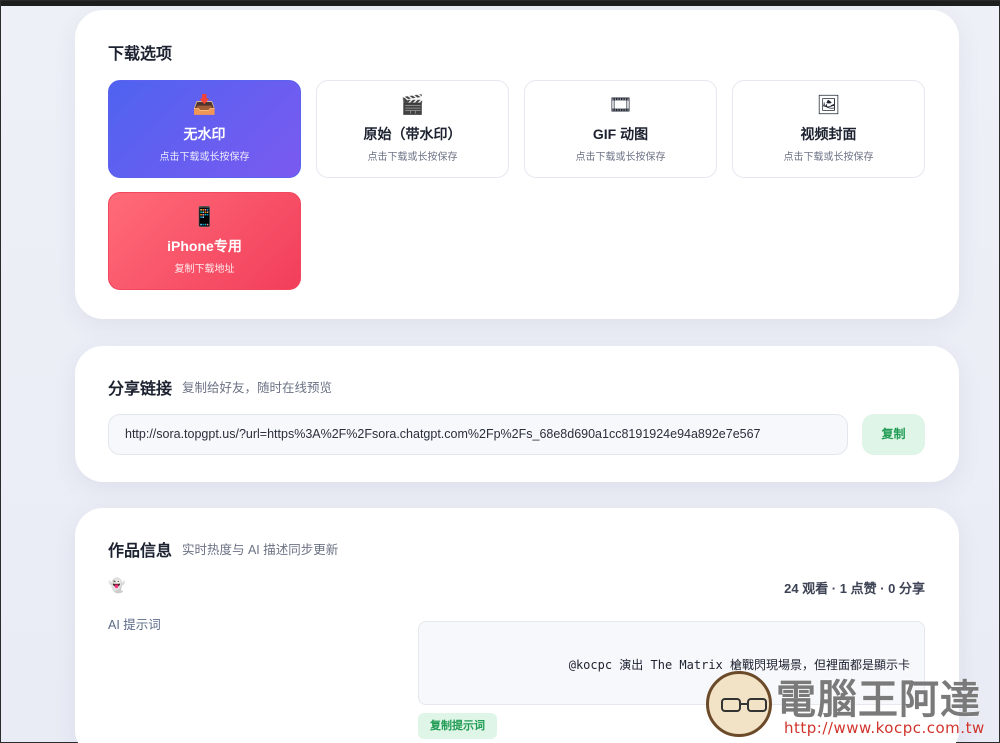  What do you see at coordinates (884, 728) in the screenshot?
I see `watermark-url: http://www.kocpc.com.tw` at bounding box center [884, 728].